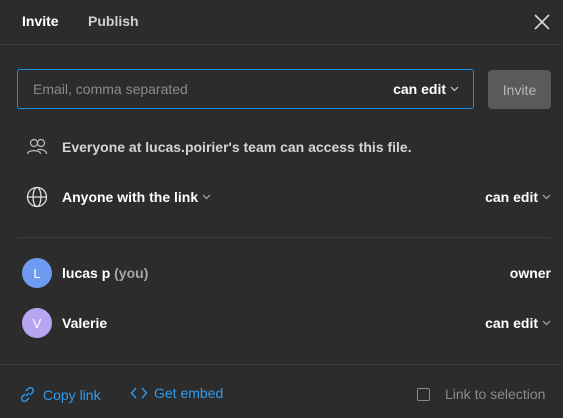 The image size is (563, 418). I want to click on member-role: owner, so click(530, 273).